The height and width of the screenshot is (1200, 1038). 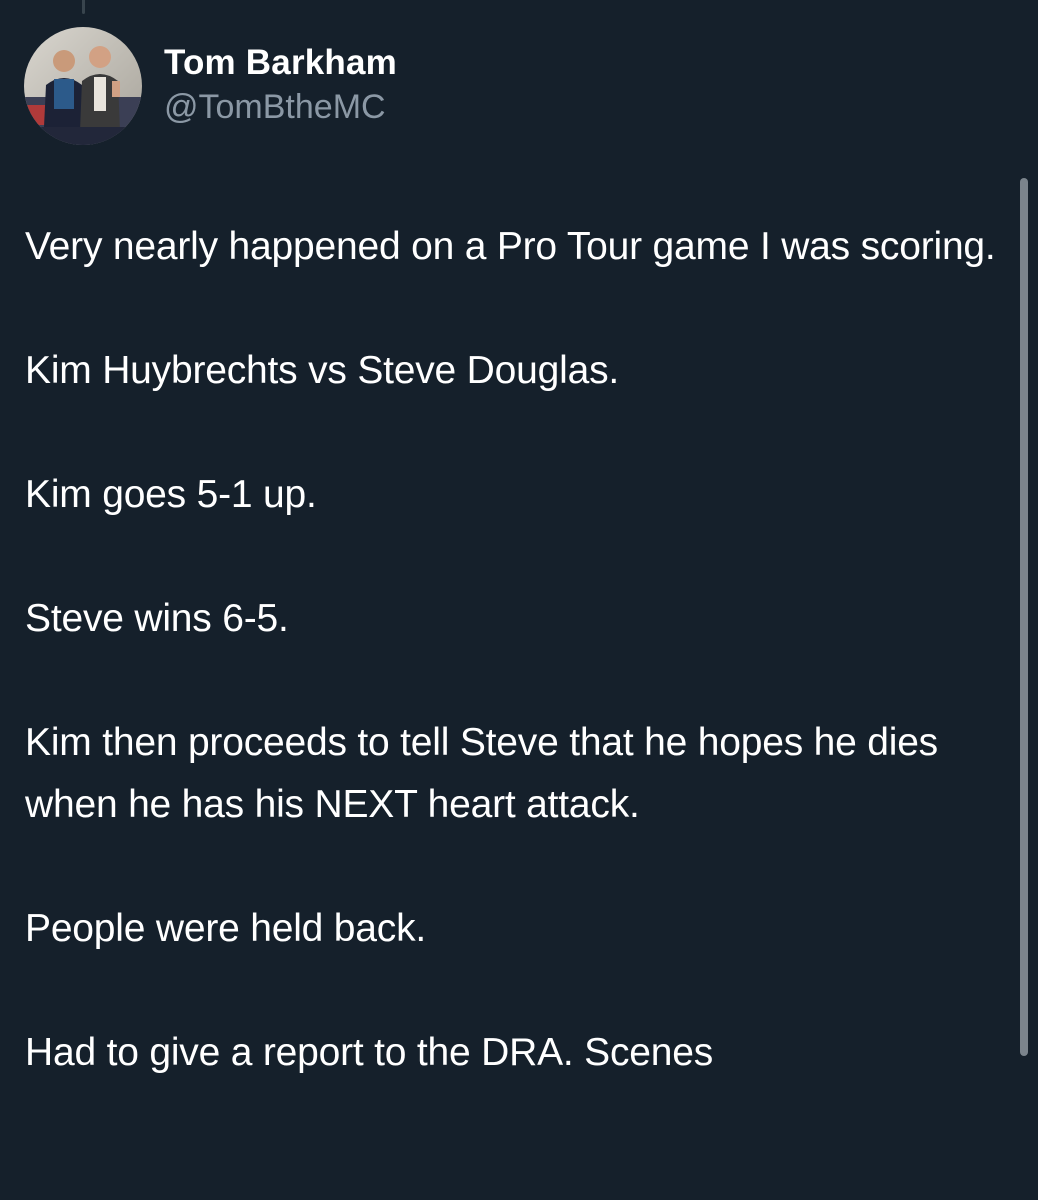 What do you see at coordinates (322, 370) in the screenshot?
I see `tweet-paragraph: Kim Huybrechts vs Steve Douglas.` at bounding box center [322, 370].